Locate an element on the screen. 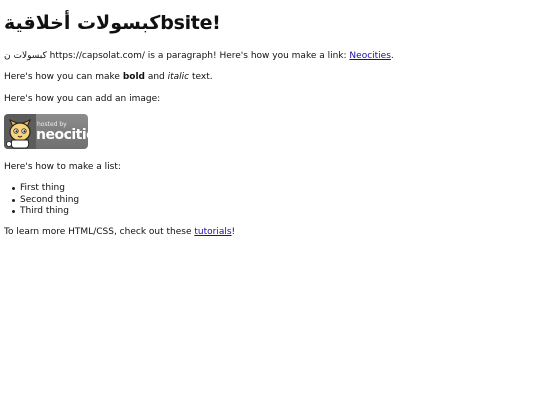 This screenshot has width=540, height=405. badge-brand-text: neocities is located at coordinates (62, 135).